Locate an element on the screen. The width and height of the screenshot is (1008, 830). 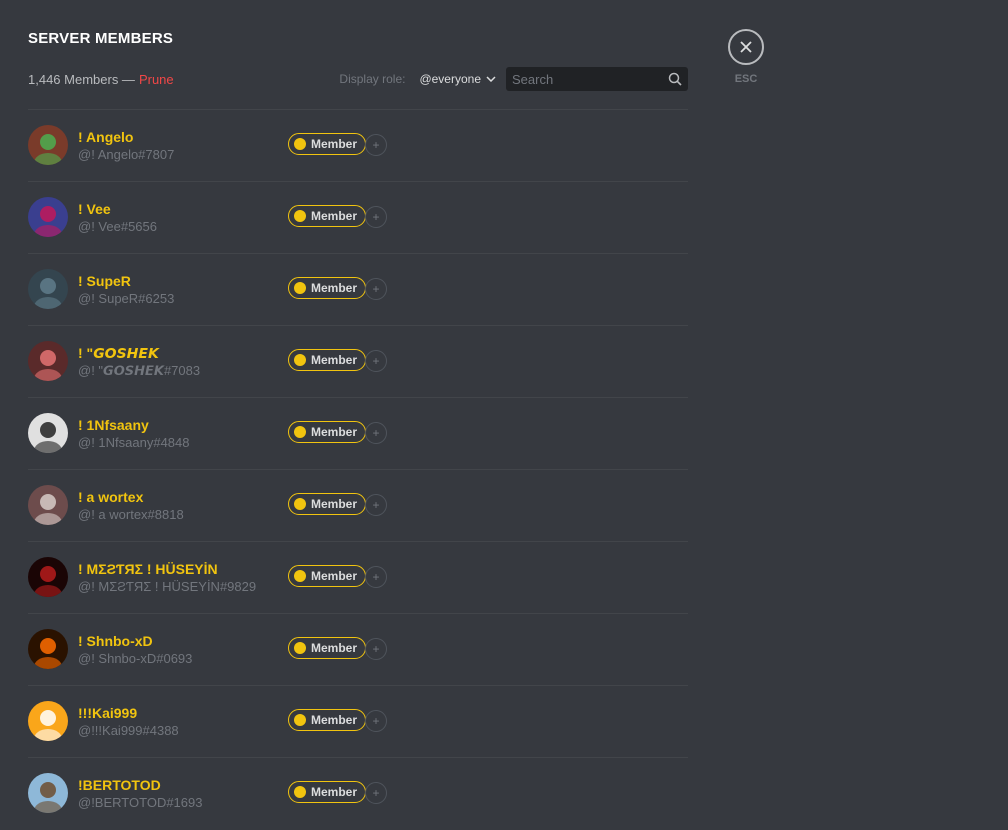
display-role-value: @everyone is located at coordinates (450, 79).